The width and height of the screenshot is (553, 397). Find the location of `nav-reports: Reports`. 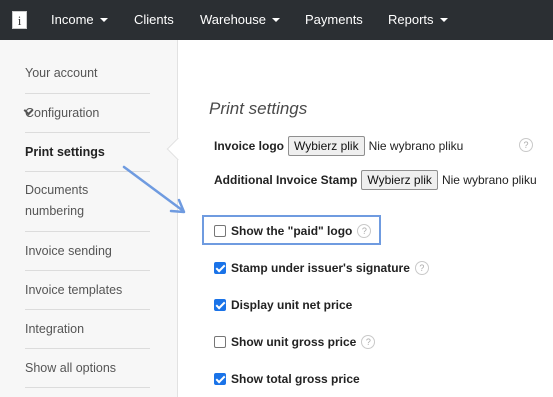

nav-reports: Reports is located at coordinates (418, 20).